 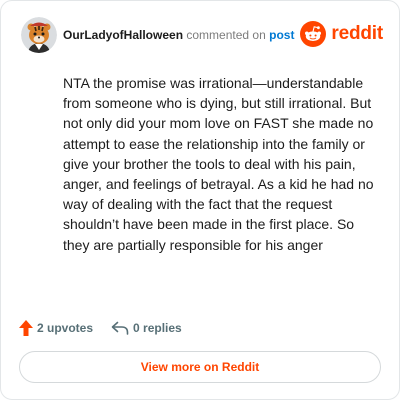 What do you see at coordinates (200, 367) in the screenshot?
I see `view-more-on-reddit-button: View more on Reddit` at bounding box center [200, 367].